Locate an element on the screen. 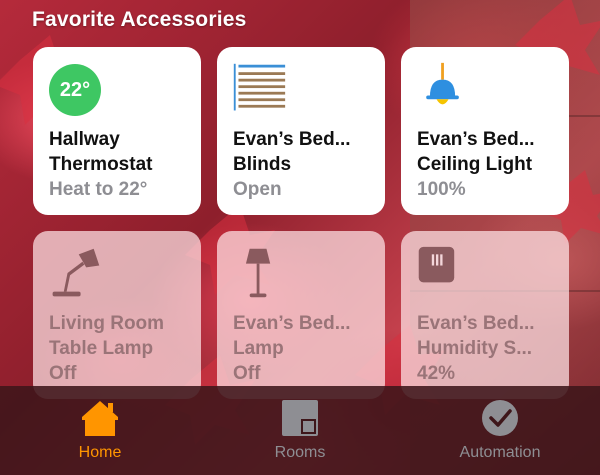  accessory-tile-bedroom-ceiling-light: Evan’s Bed... Ceiling Light 100% is located at coordinates (485, 131).